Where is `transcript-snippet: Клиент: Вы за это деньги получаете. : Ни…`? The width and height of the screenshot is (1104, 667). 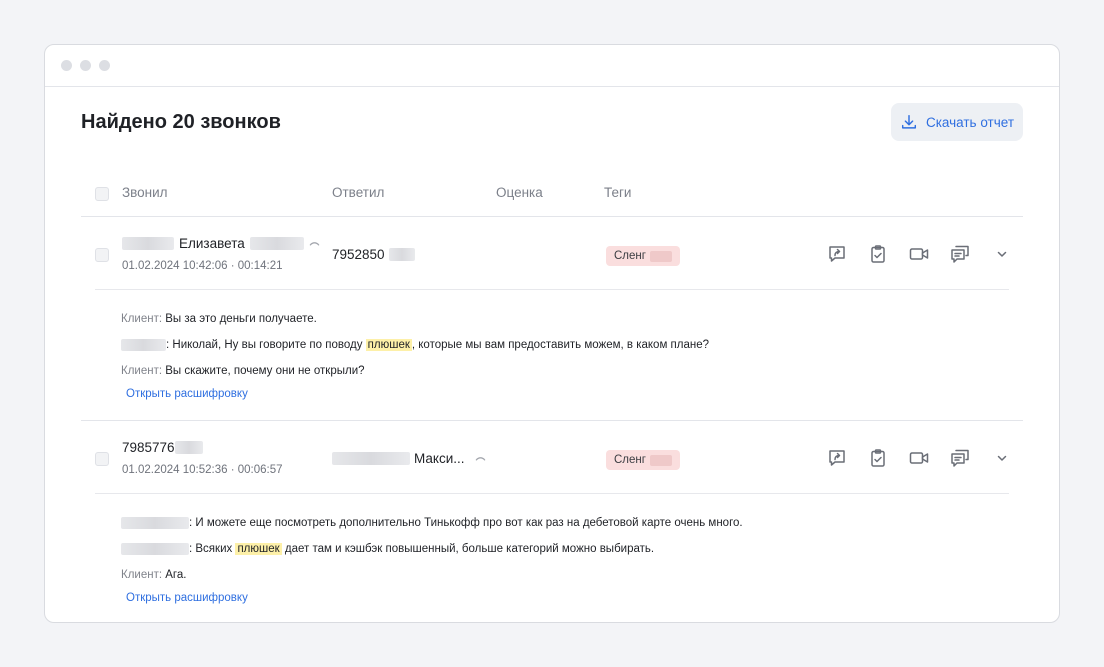
transcript-snippet: Клиент: Вы за это деньги получаете. : Ни… is located at coordinates (552, 345).